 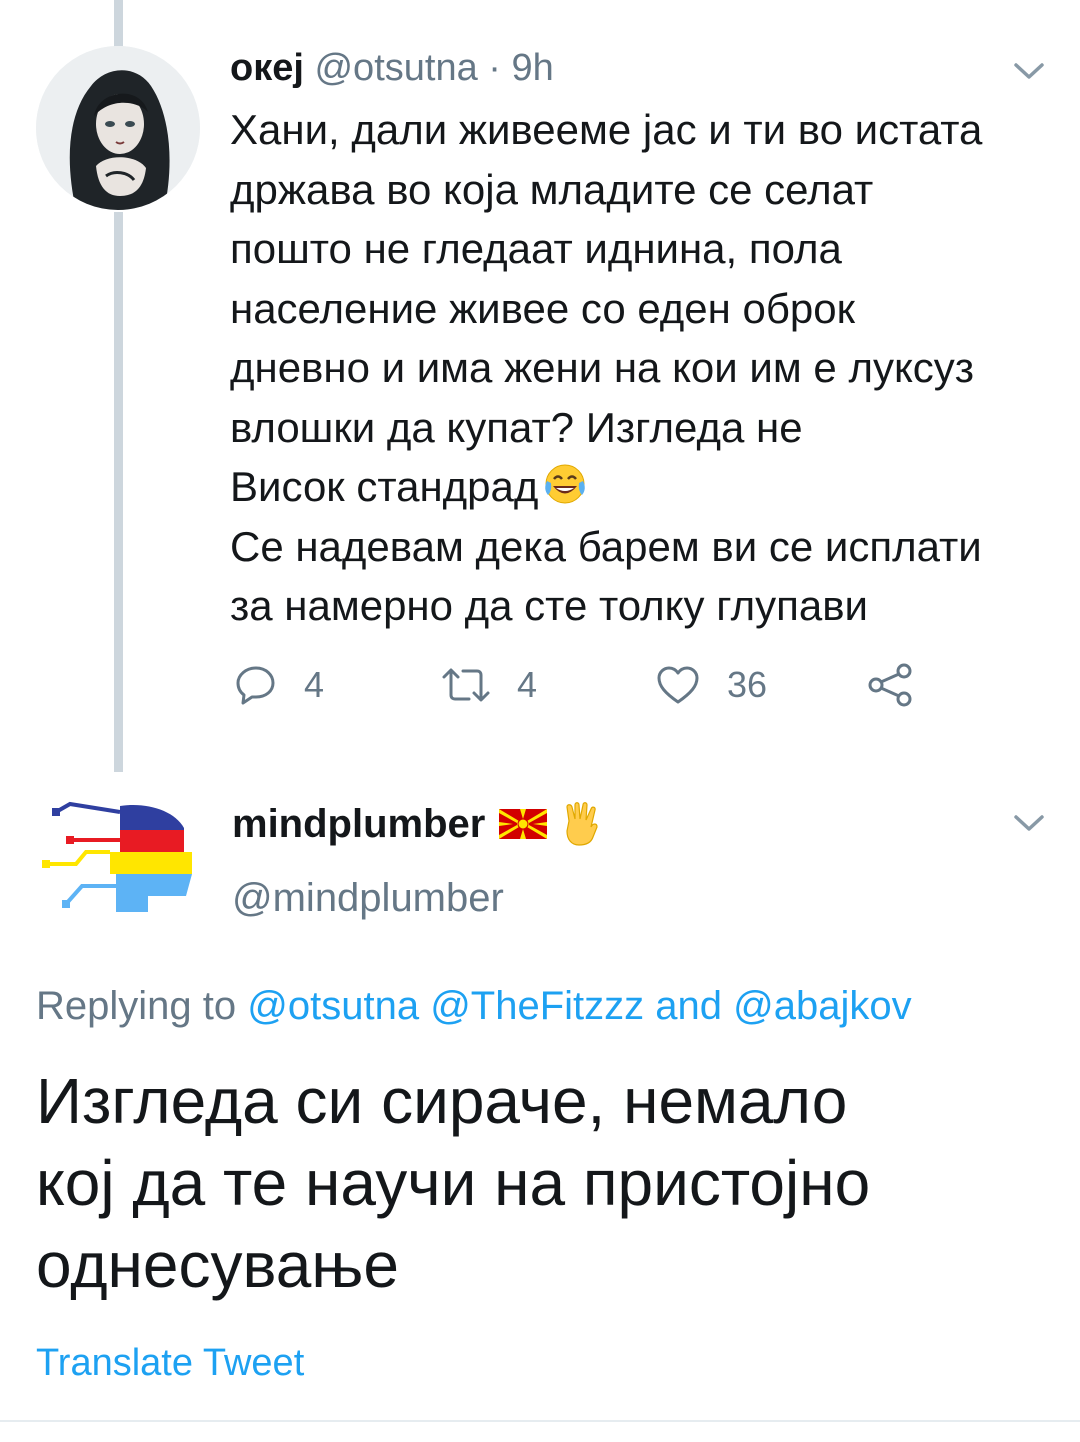 I want to click on tweet-line: влошки да купат? Изгледа не, so click(x=516, y=427).